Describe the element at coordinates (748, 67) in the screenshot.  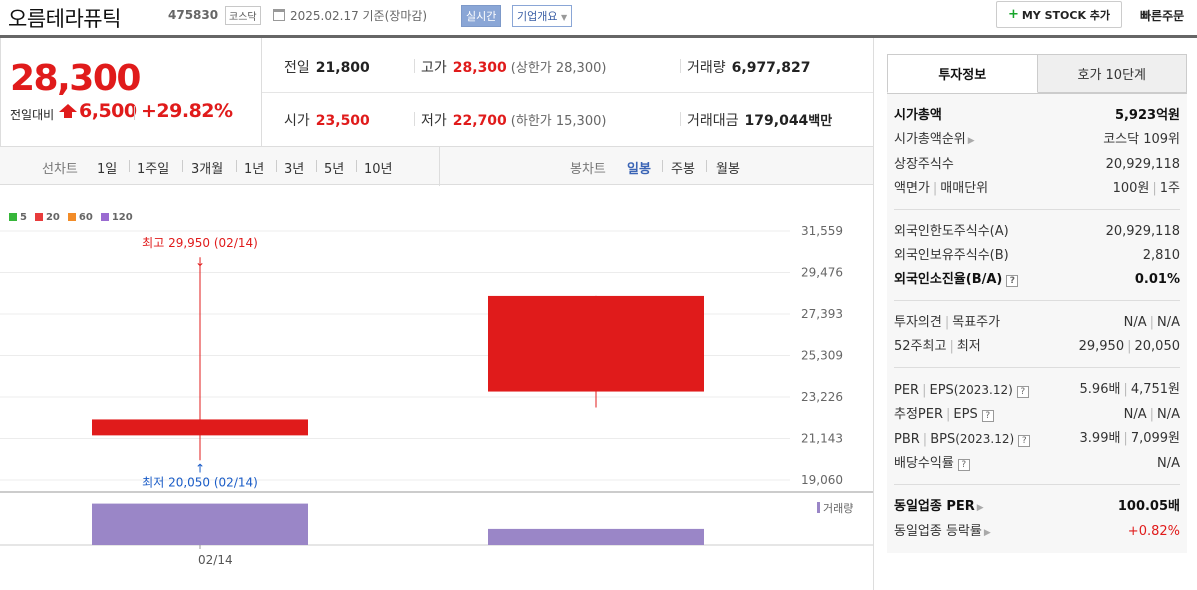
I see `volume: 거래량 6,977,827` at that location.